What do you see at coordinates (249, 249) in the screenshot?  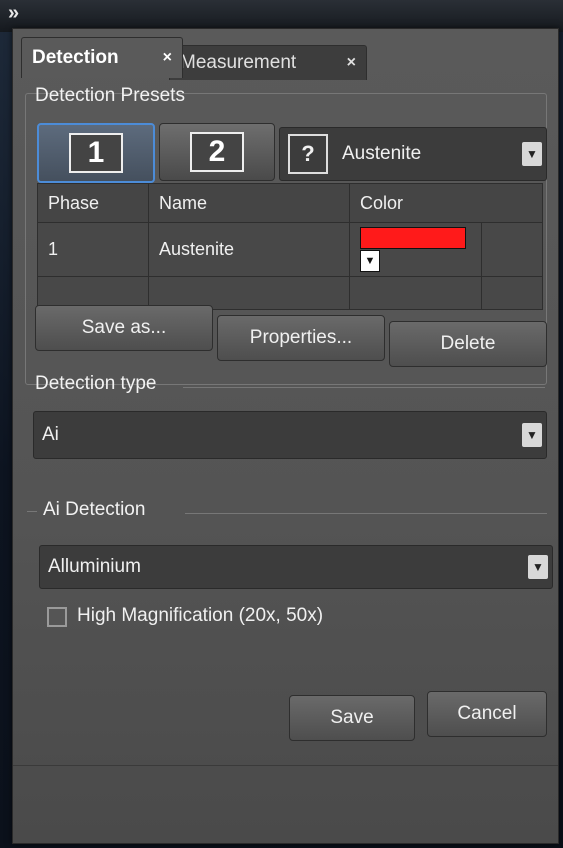 I see `cell-name: Austenite` at bounding box center [249, 249].